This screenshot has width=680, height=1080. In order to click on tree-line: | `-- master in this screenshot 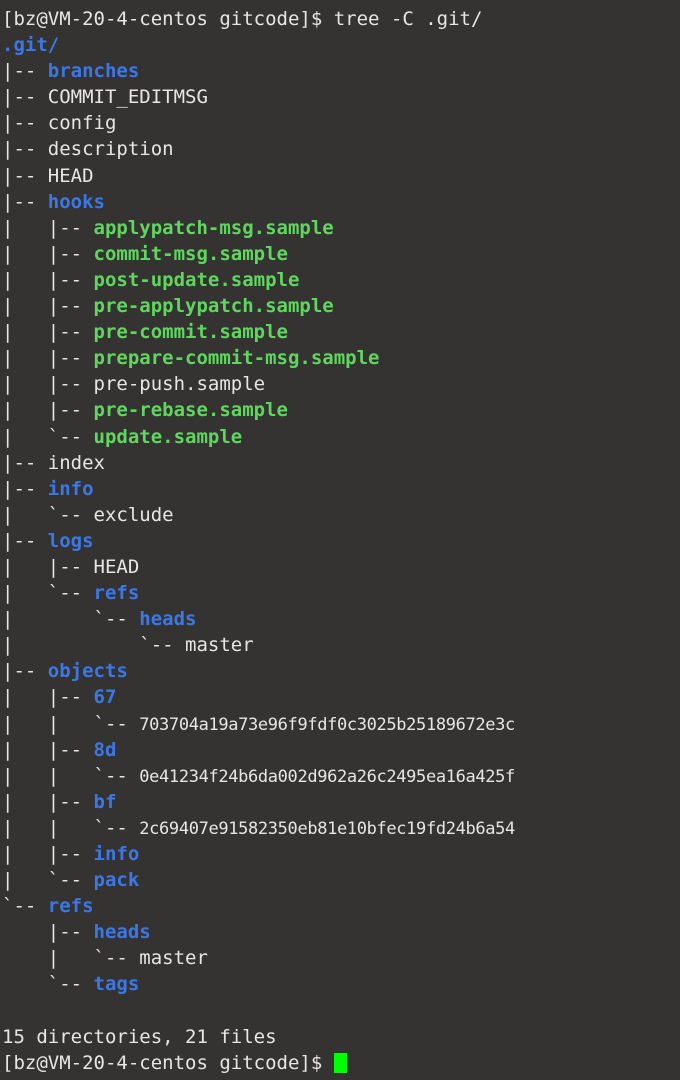, I will do `click(341, 958)`.